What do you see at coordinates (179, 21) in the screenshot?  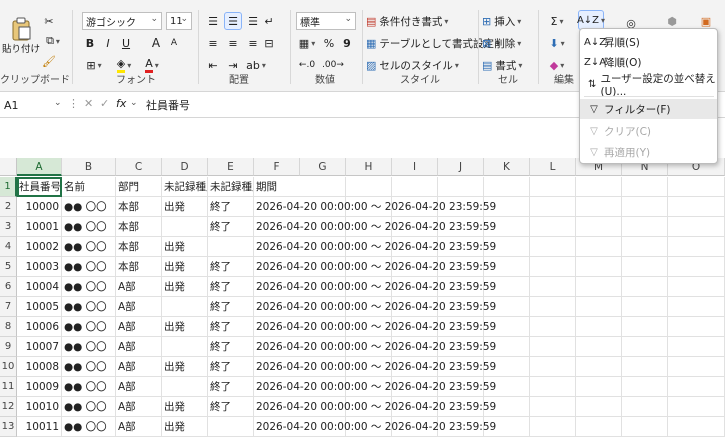 I see `font-size-combo: 11 ⌄` at bounding box center [179, 21].